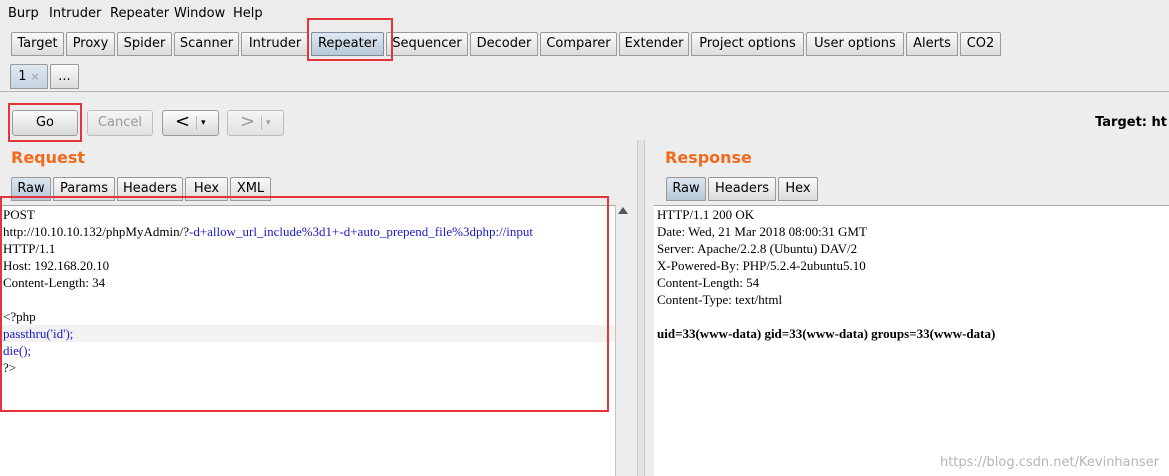 The height and width of the screenshot is (476, 1169). What do you see at coordinates (23, 13) in the screenshot?
I see `menu-burp: Burp` at bounding box center [23, 13].